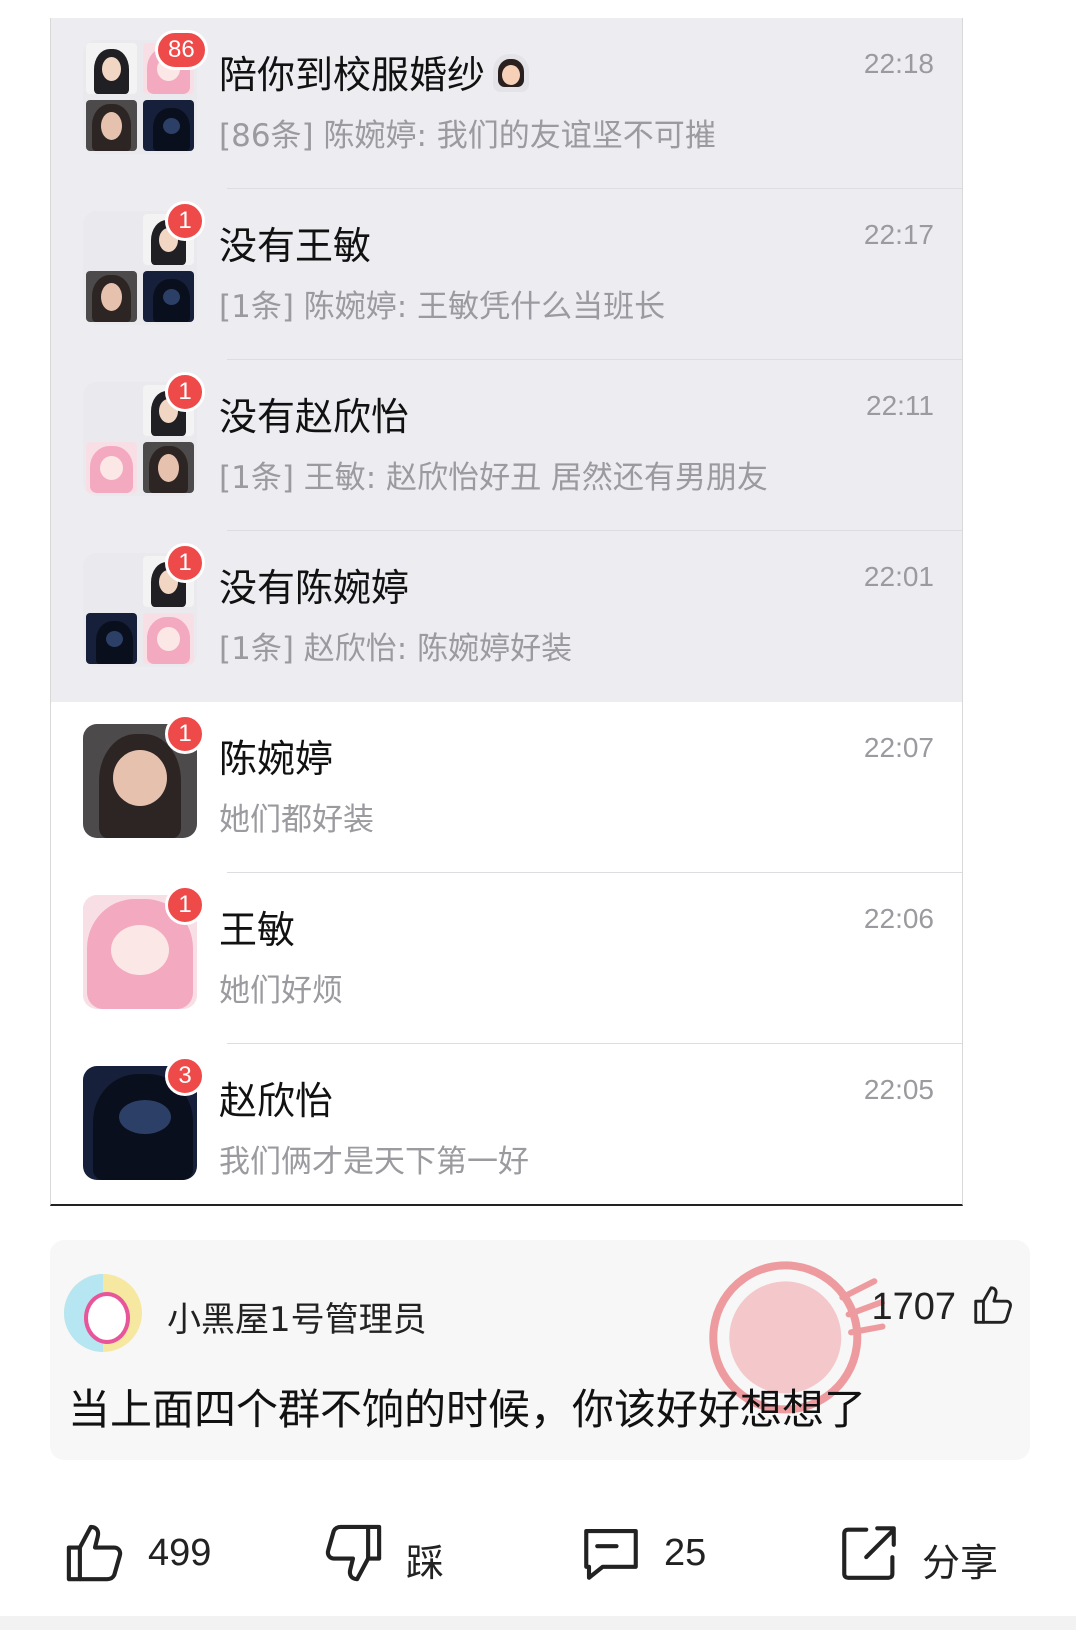  Describe the element at coordinates (276, 759) in the screenshot. I see `chat-name: 陈婉婷` at that location.